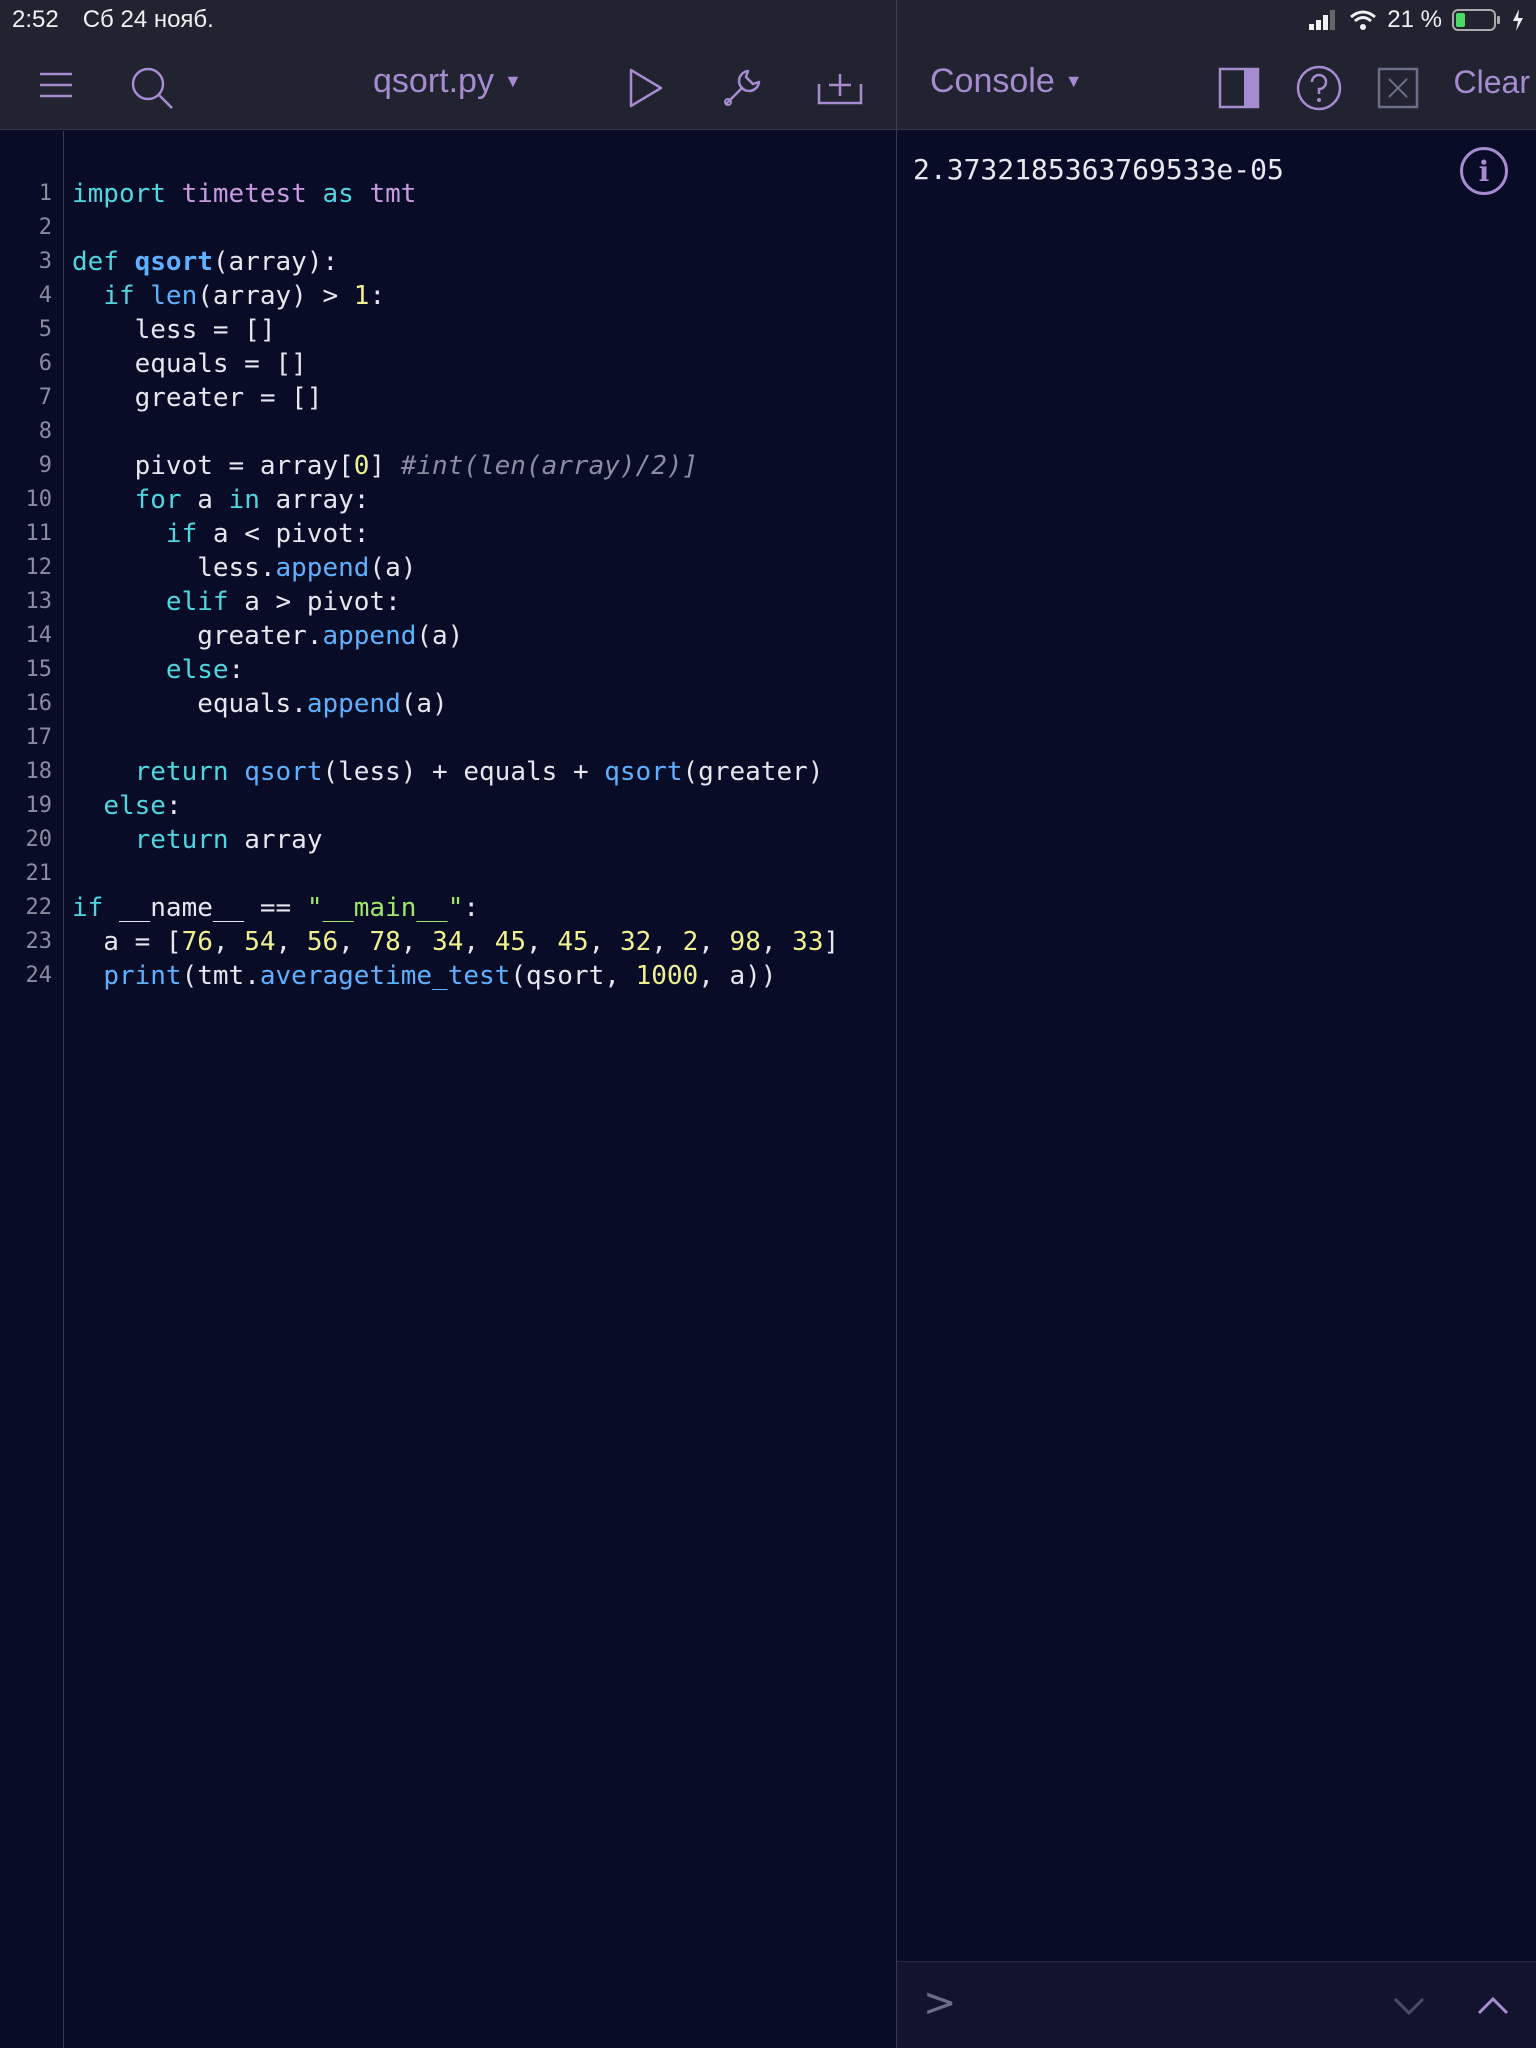 This screenshot has width=1536, height=2048. I want to click on tools-button, so click(742, 88).